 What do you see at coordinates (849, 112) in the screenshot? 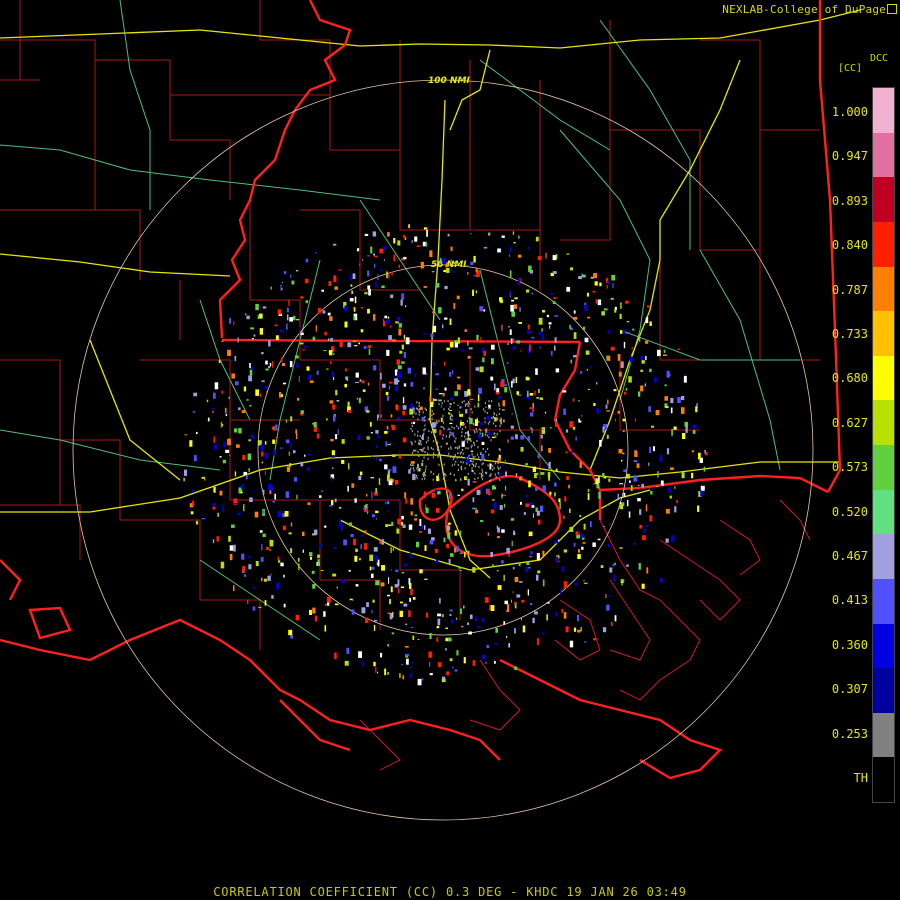
I see `legend-tick-label: 1.000` at bounding box center [849, 112].